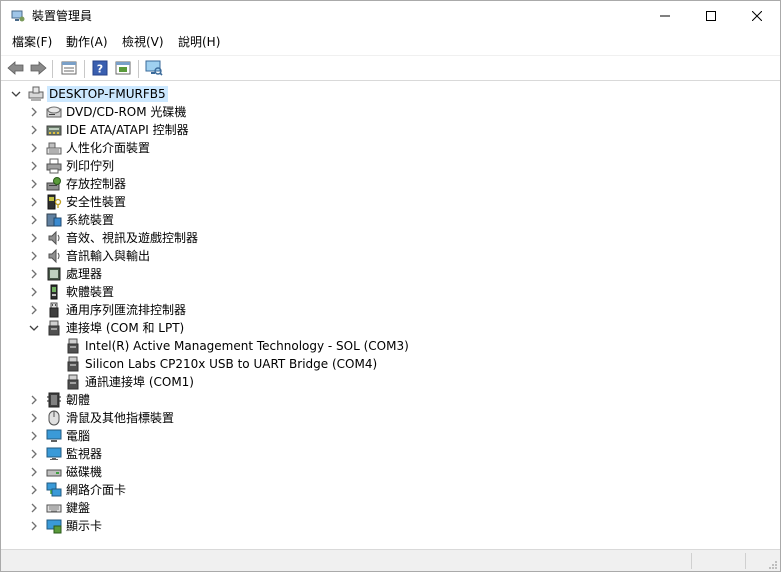 The height and width of the screenshot is (572, 781). I want to click on forward-button, so click(38, 69).